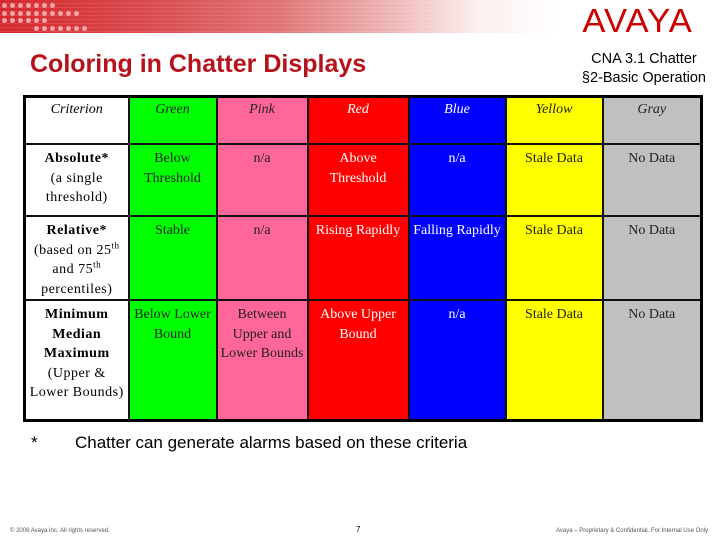 The image size is (720, 540). Describe the element at coordinates (554, 120) in the screenshot. I see `column-header-yellow: Yellow` at that location.